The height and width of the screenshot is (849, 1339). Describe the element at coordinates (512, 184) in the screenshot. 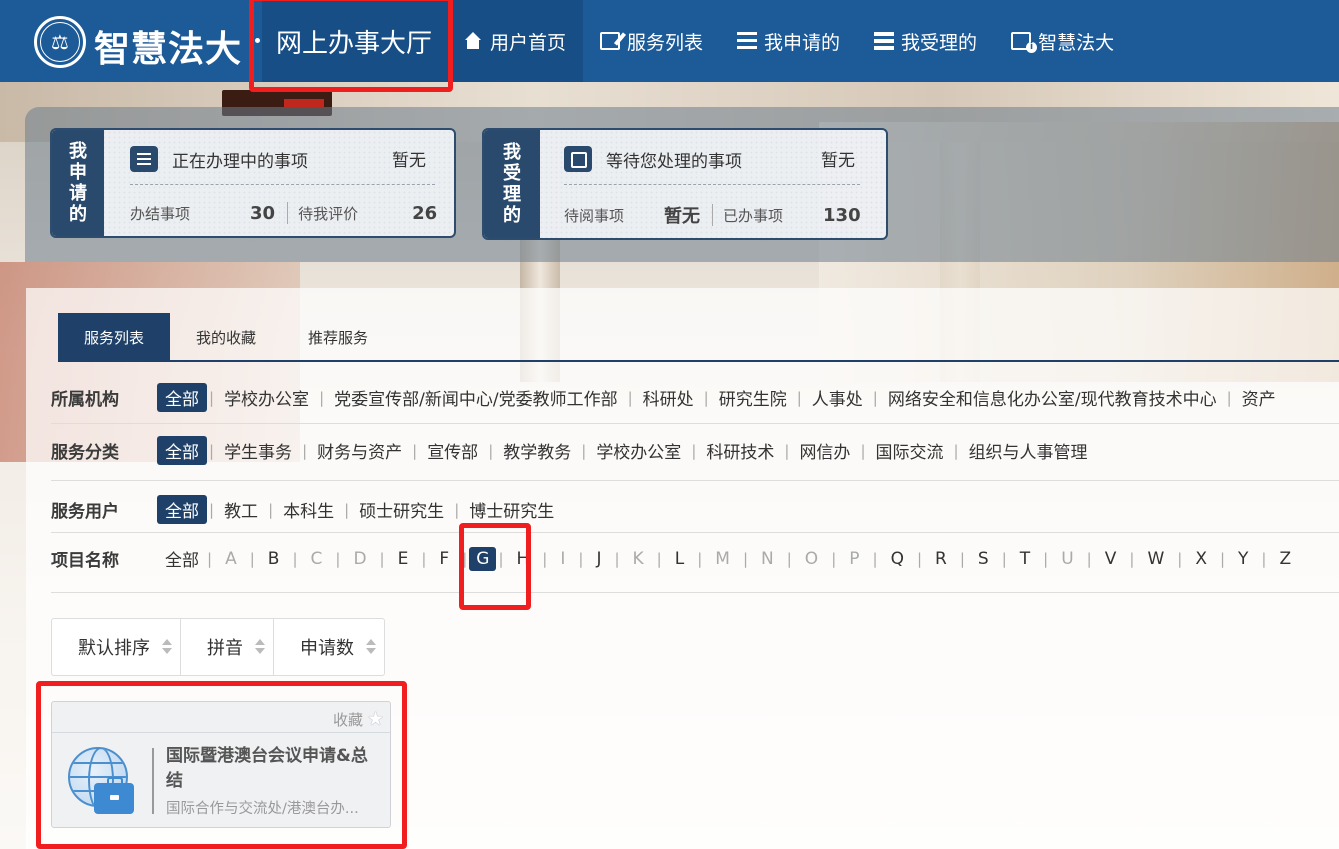

I see `card-side-label: 我受理的` at that location.